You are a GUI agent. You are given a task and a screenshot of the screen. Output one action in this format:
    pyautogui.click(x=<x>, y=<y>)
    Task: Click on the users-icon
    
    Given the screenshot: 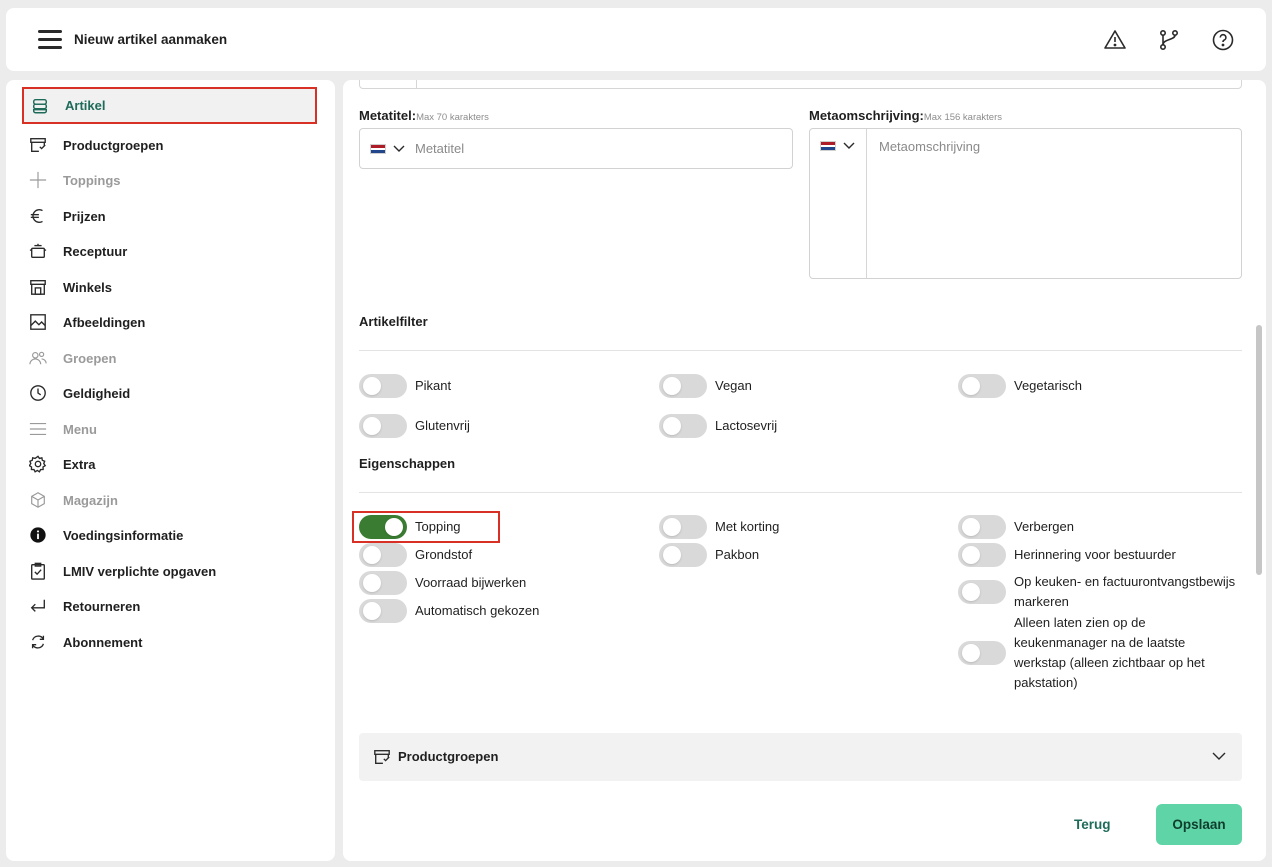 What is the action you would take?
    pyautogui.click(x=38, y=358)
    